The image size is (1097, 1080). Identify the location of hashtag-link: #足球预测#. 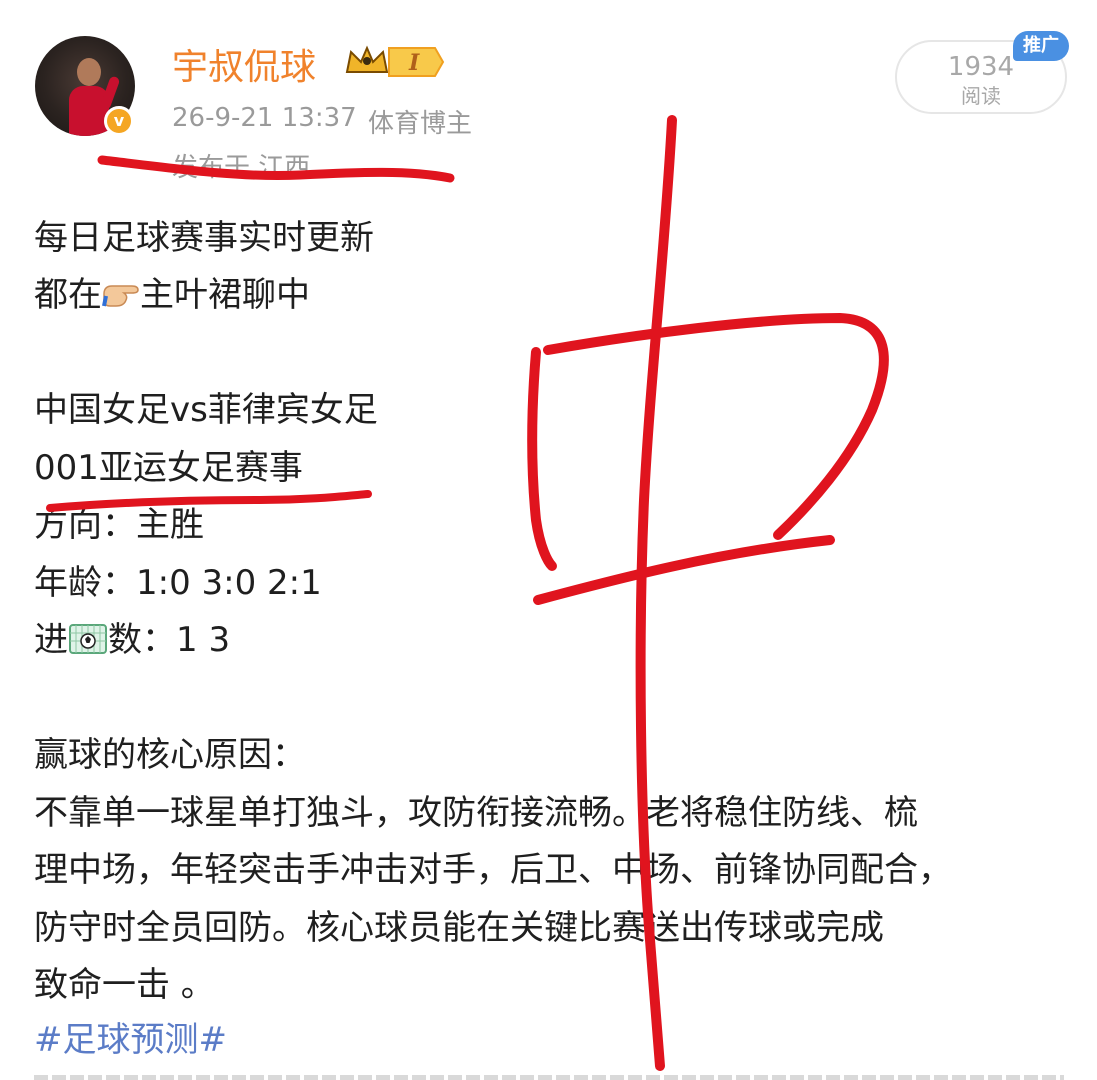
(130, 1040).